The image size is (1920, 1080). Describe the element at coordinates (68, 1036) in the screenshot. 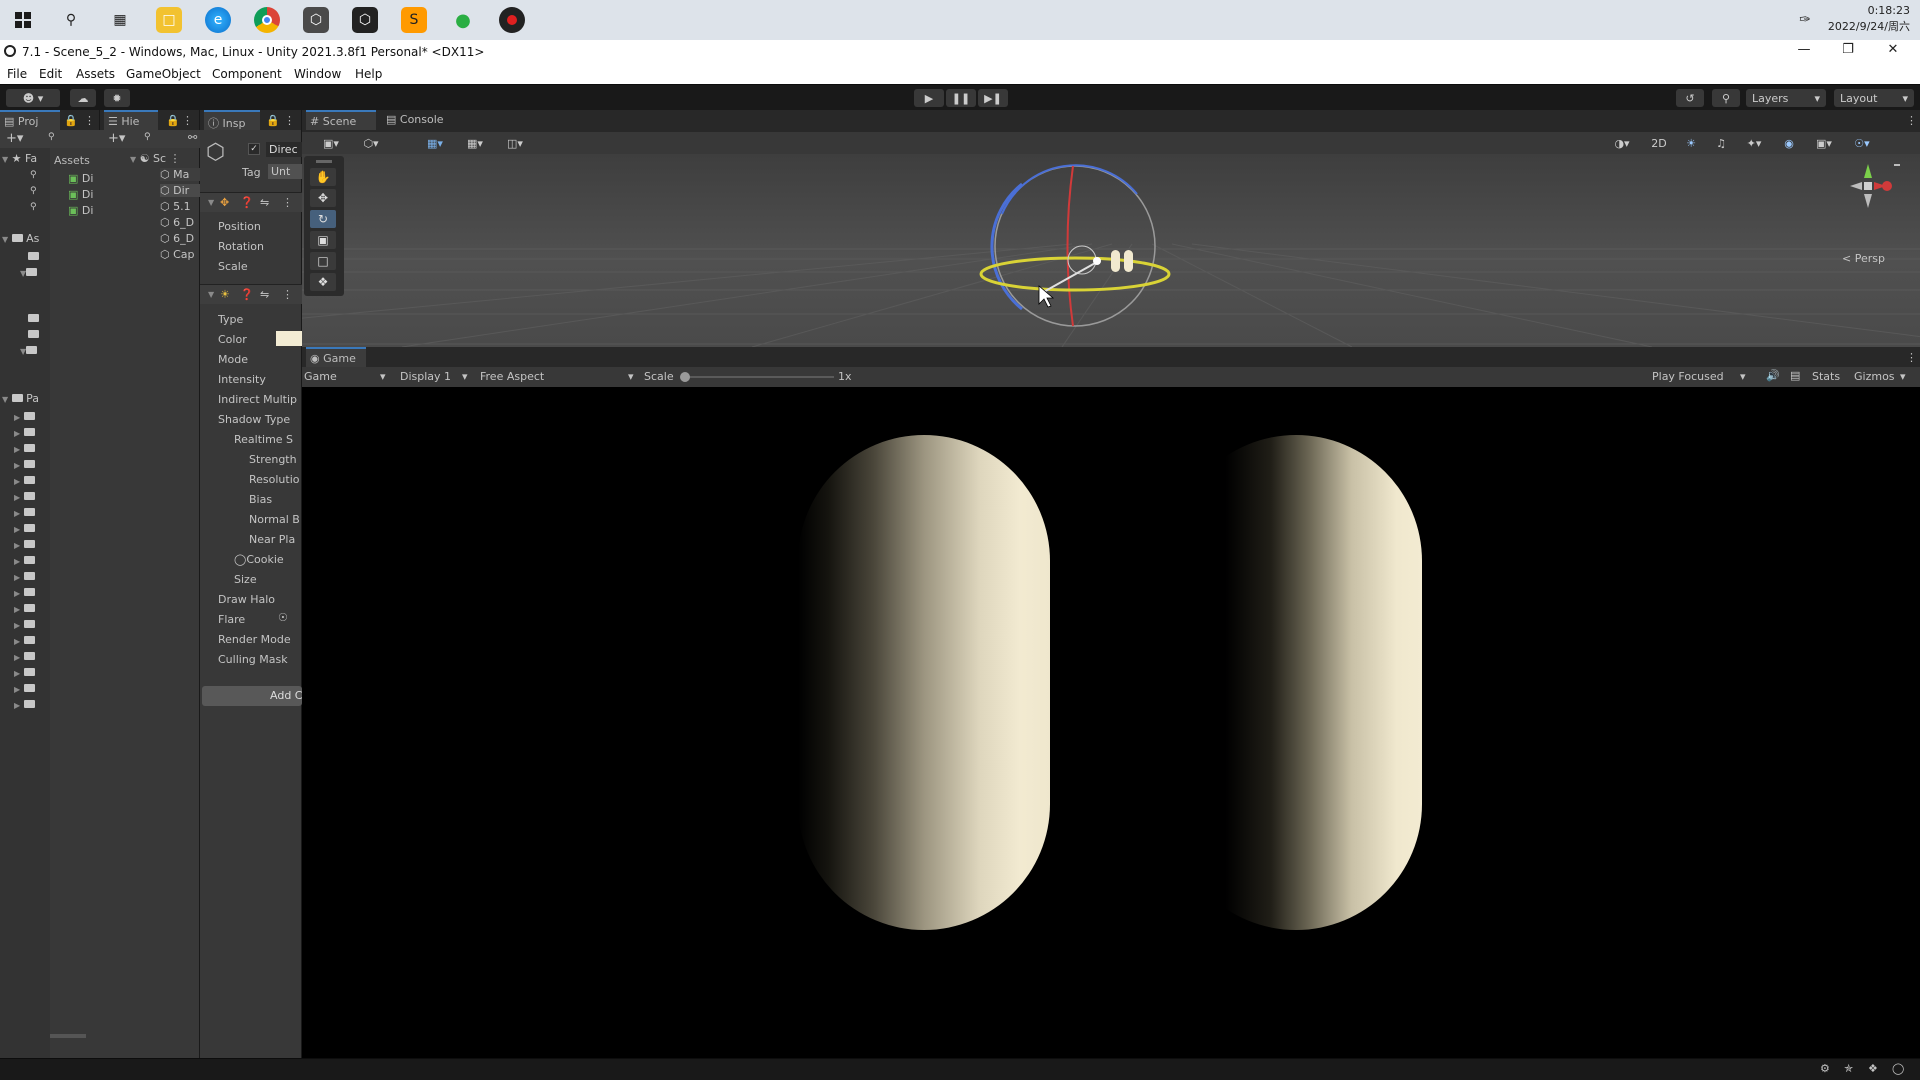

I see `zoom-slider` at that location.